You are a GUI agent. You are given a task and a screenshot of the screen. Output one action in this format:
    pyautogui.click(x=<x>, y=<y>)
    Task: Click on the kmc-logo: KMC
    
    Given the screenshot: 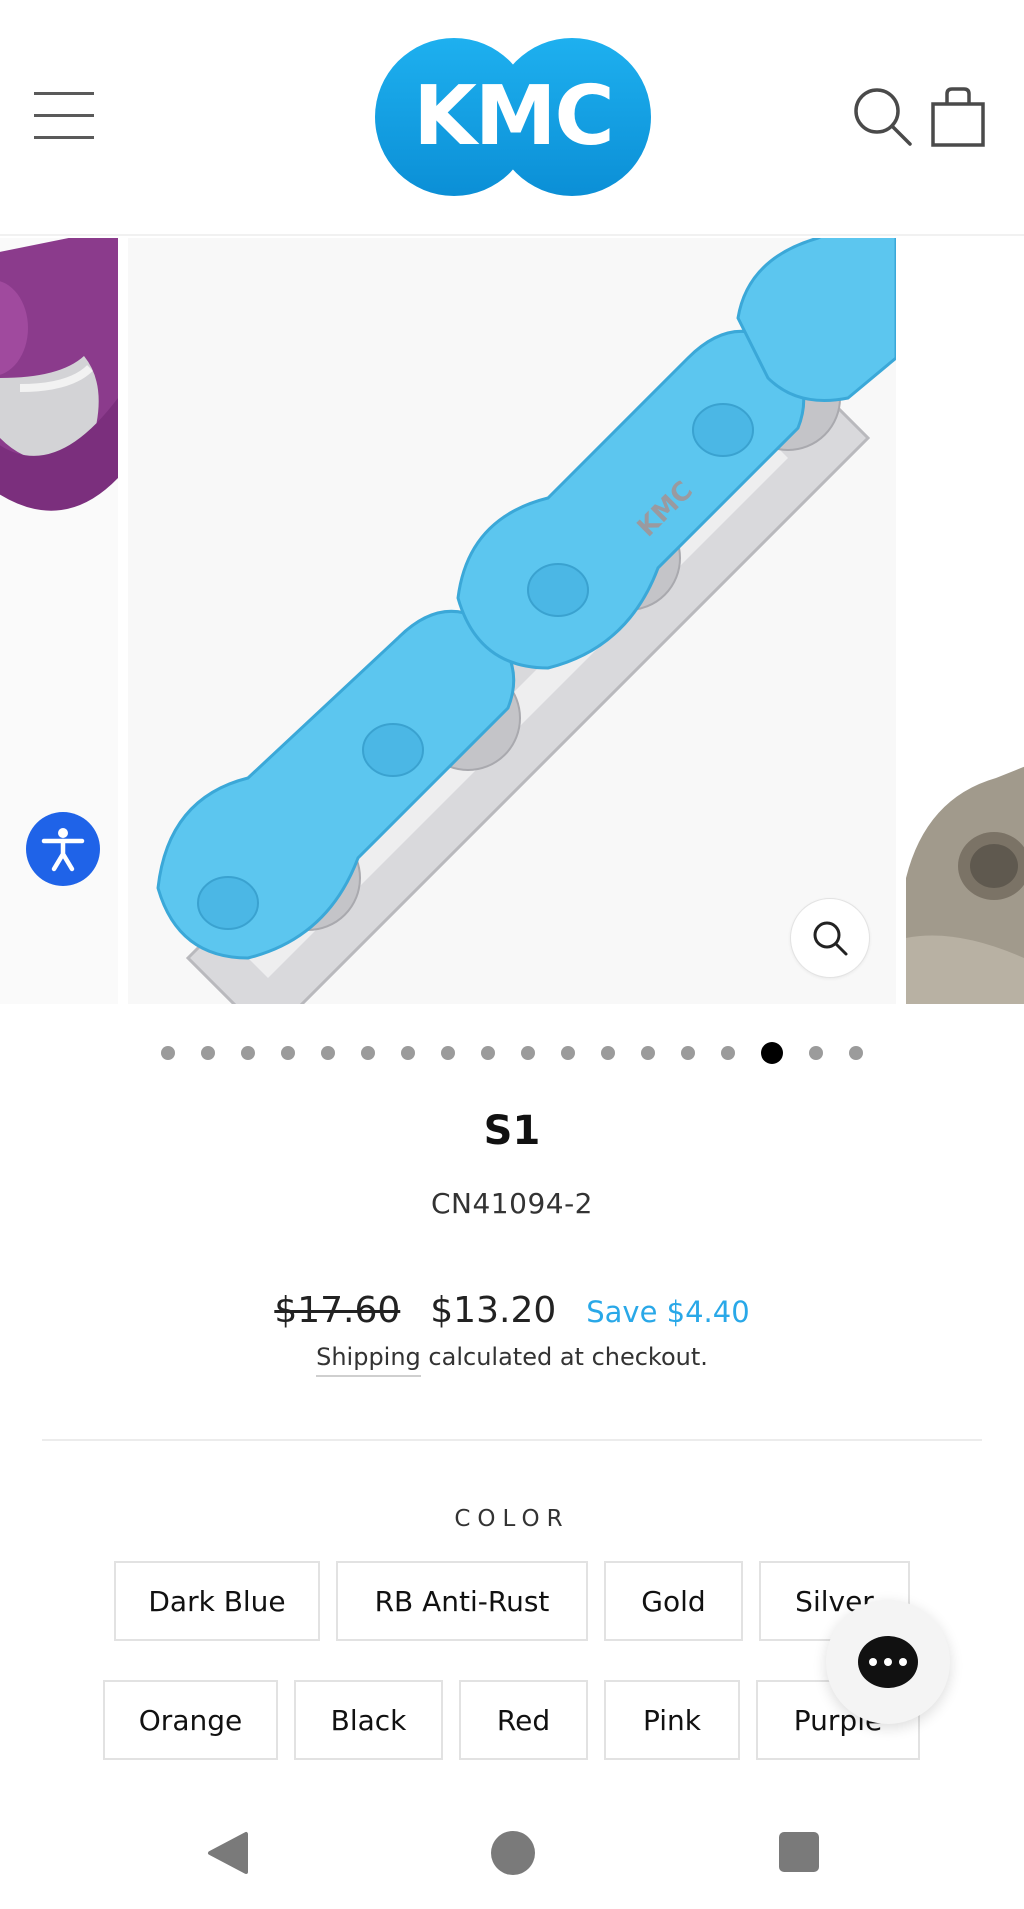 What is the action you would take?
    pyautogui.click(x=513, y=117)
    